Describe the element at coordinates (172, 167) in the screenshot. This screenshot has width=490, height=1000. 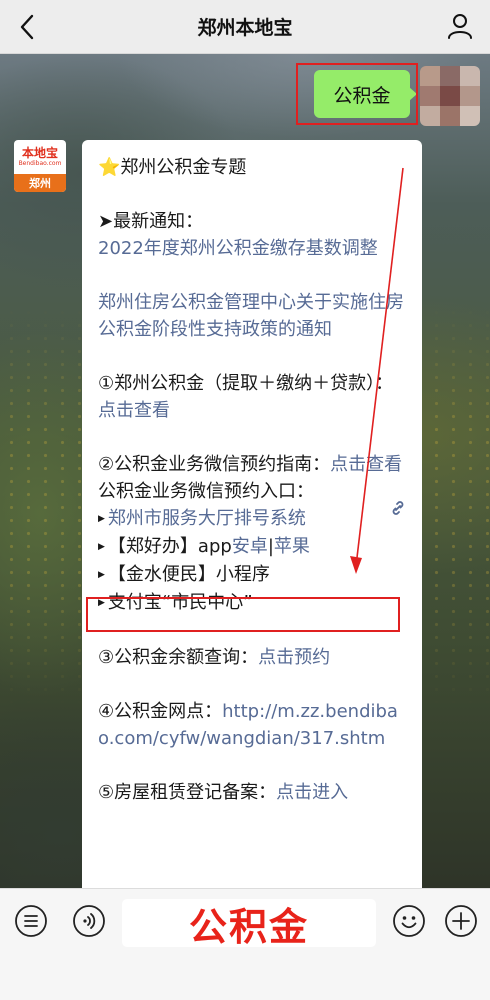
I see `message-title: ⭐郑州公积金专题` at that location.